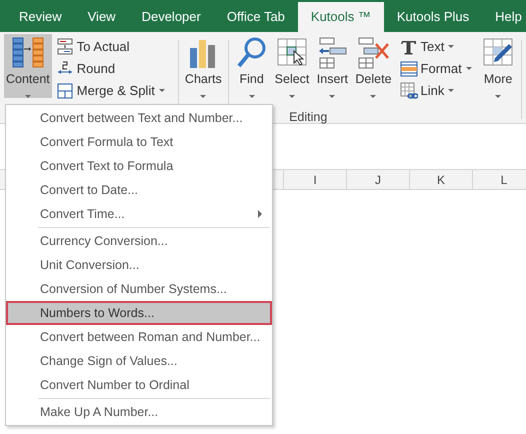 The width and height of the screenshot is (526, 434). Describe the element at coordinates (436, 69) in the screenshot. I see `ribbon-button: Format` at that location.